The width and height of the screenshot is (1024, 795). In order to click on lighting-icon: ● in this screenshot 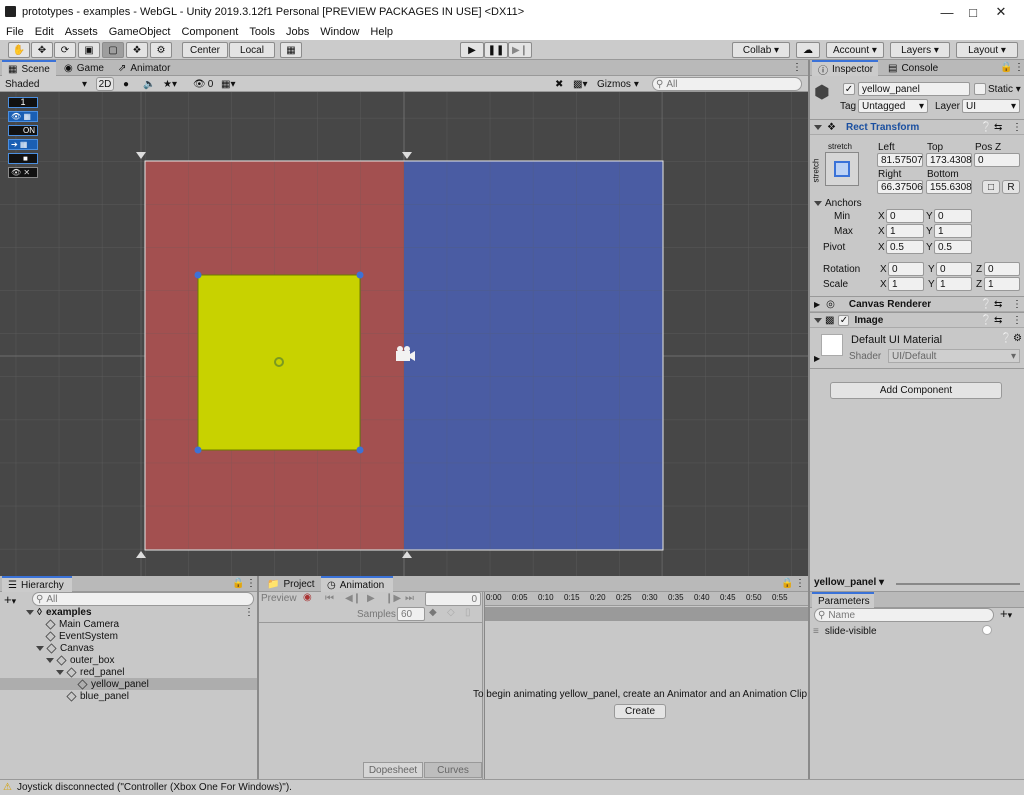, I will do `click(126, 84)`.